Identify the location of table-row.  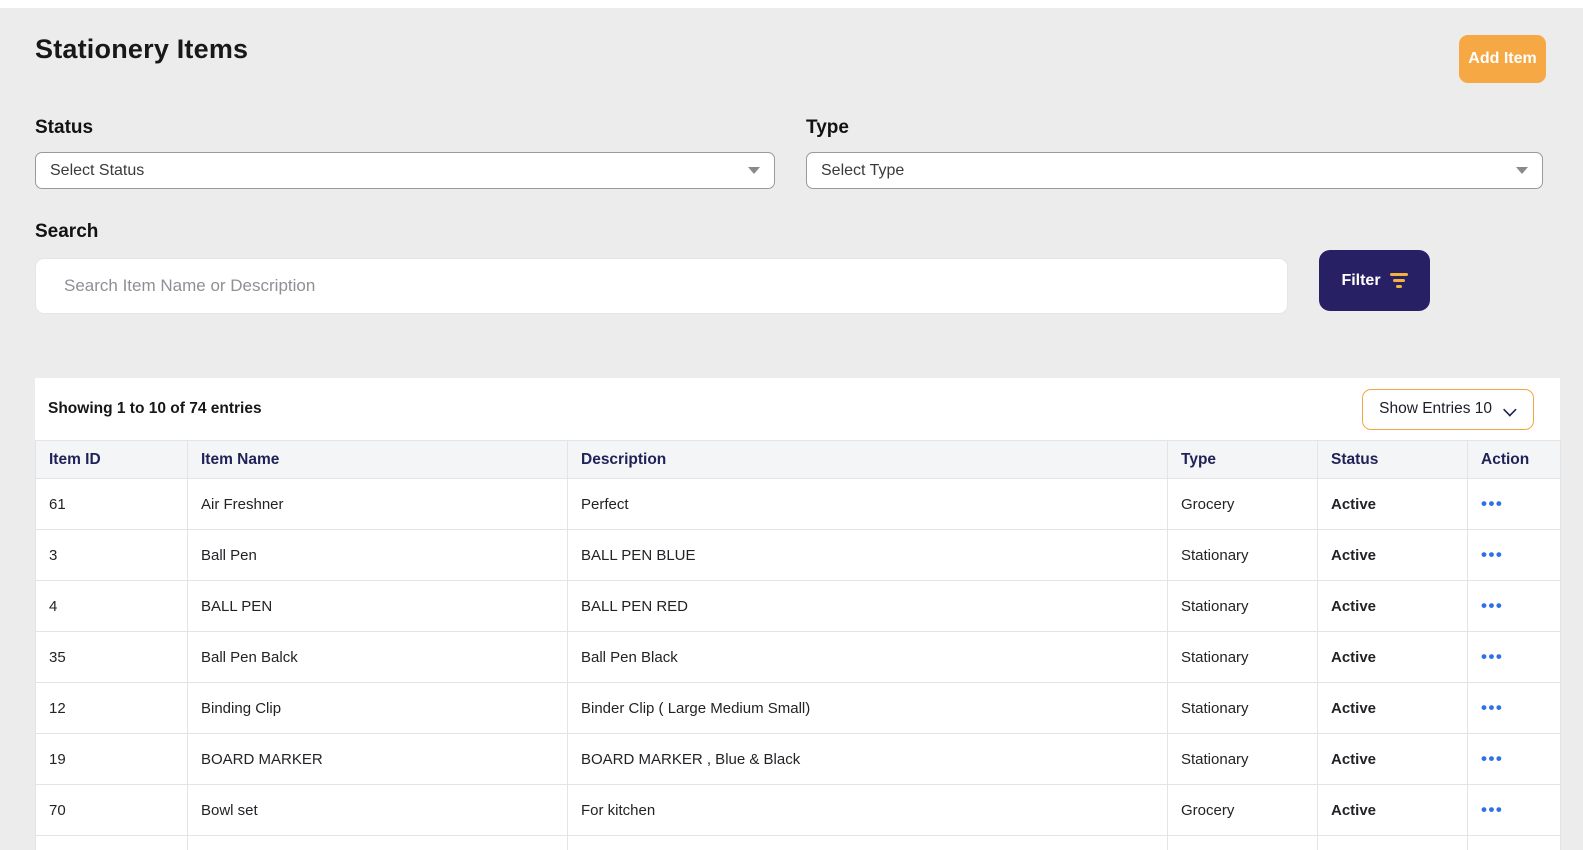
(798, 842).